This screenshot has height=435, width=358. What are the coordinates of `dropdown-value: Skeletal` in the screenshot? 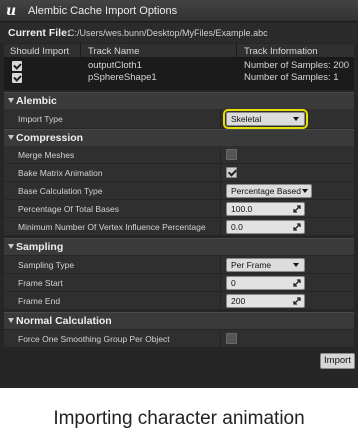 It's located at (246, 119).